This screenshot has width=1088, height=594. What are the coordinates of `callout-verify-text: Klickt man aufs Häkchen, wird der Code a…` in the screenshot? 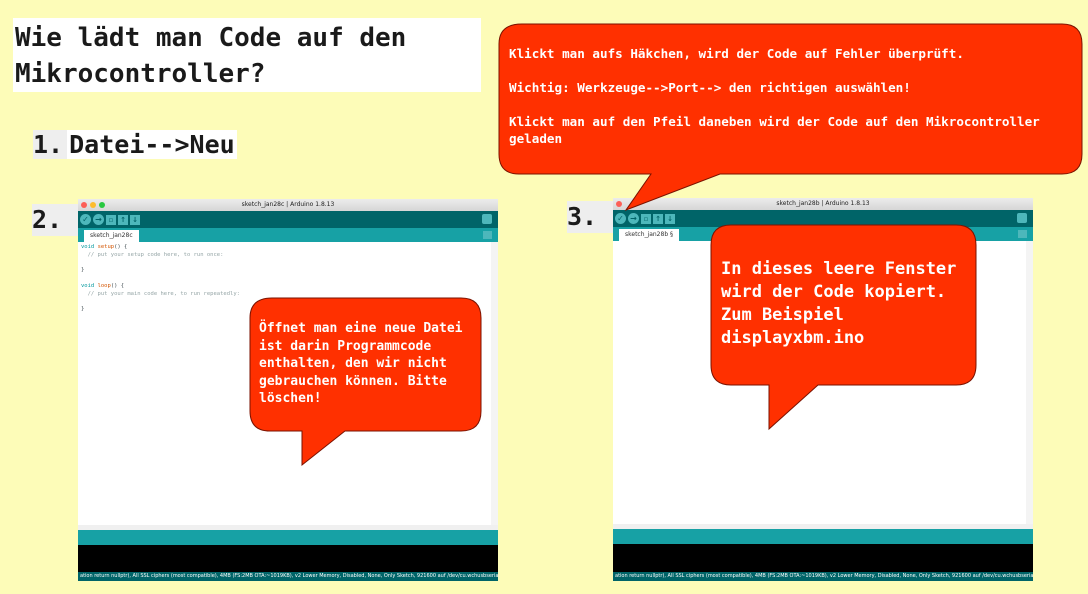 It's located at (736, 53).